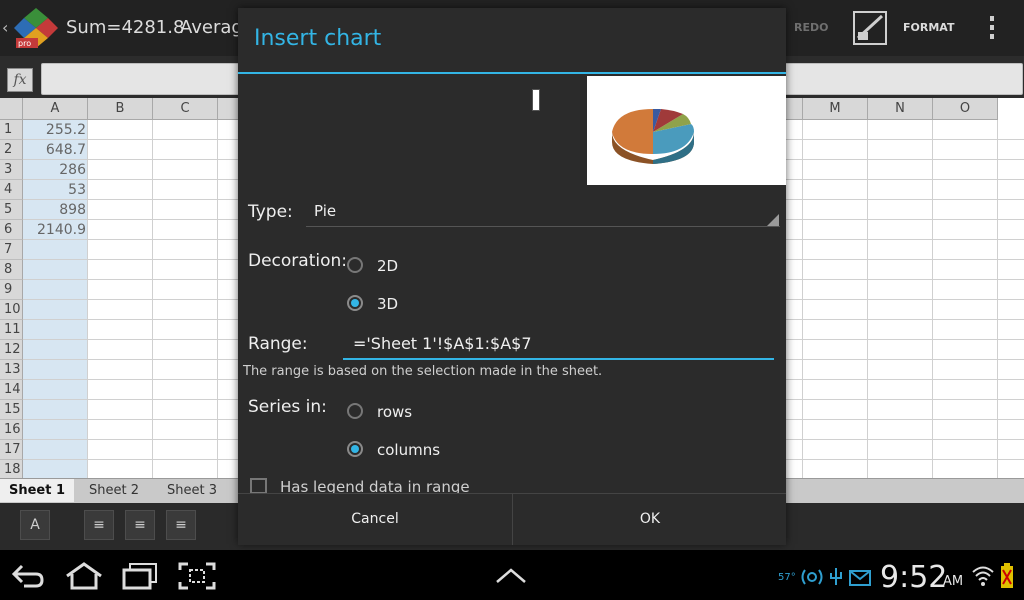 The image size is (1024, 600). What do you see at coordinates (287, 407) in the screenshot?
I see `series-label: Series in:` at bounding box center [287, 407].